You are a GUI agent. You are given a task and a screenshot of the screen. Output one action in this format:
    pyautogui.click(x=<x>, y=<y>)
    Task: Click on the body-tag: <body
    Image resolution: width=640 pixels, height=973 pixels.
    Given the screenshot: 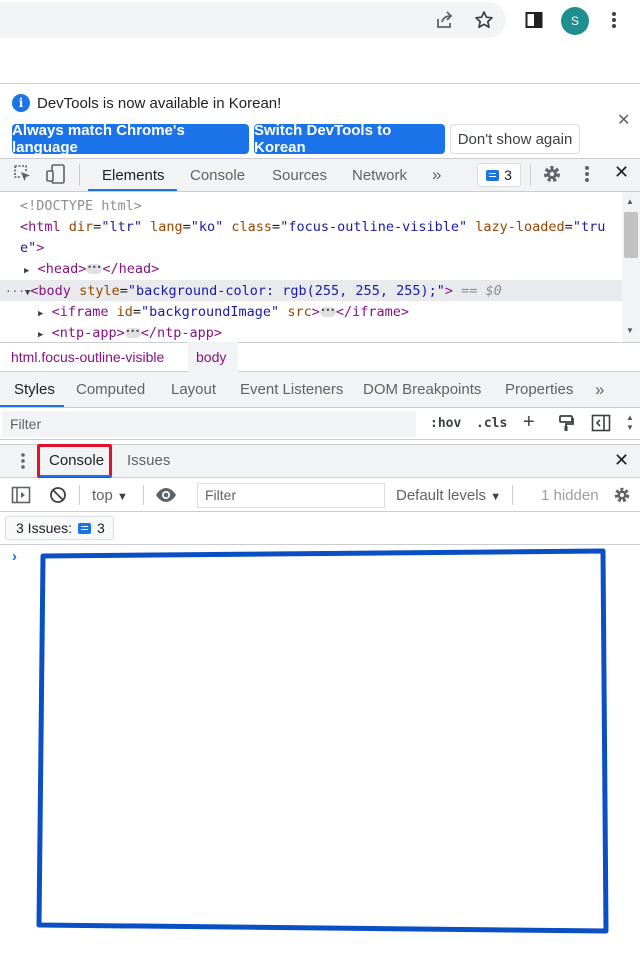 What is the action you would take?
    pyautogui.click(x=50, y=291)
    